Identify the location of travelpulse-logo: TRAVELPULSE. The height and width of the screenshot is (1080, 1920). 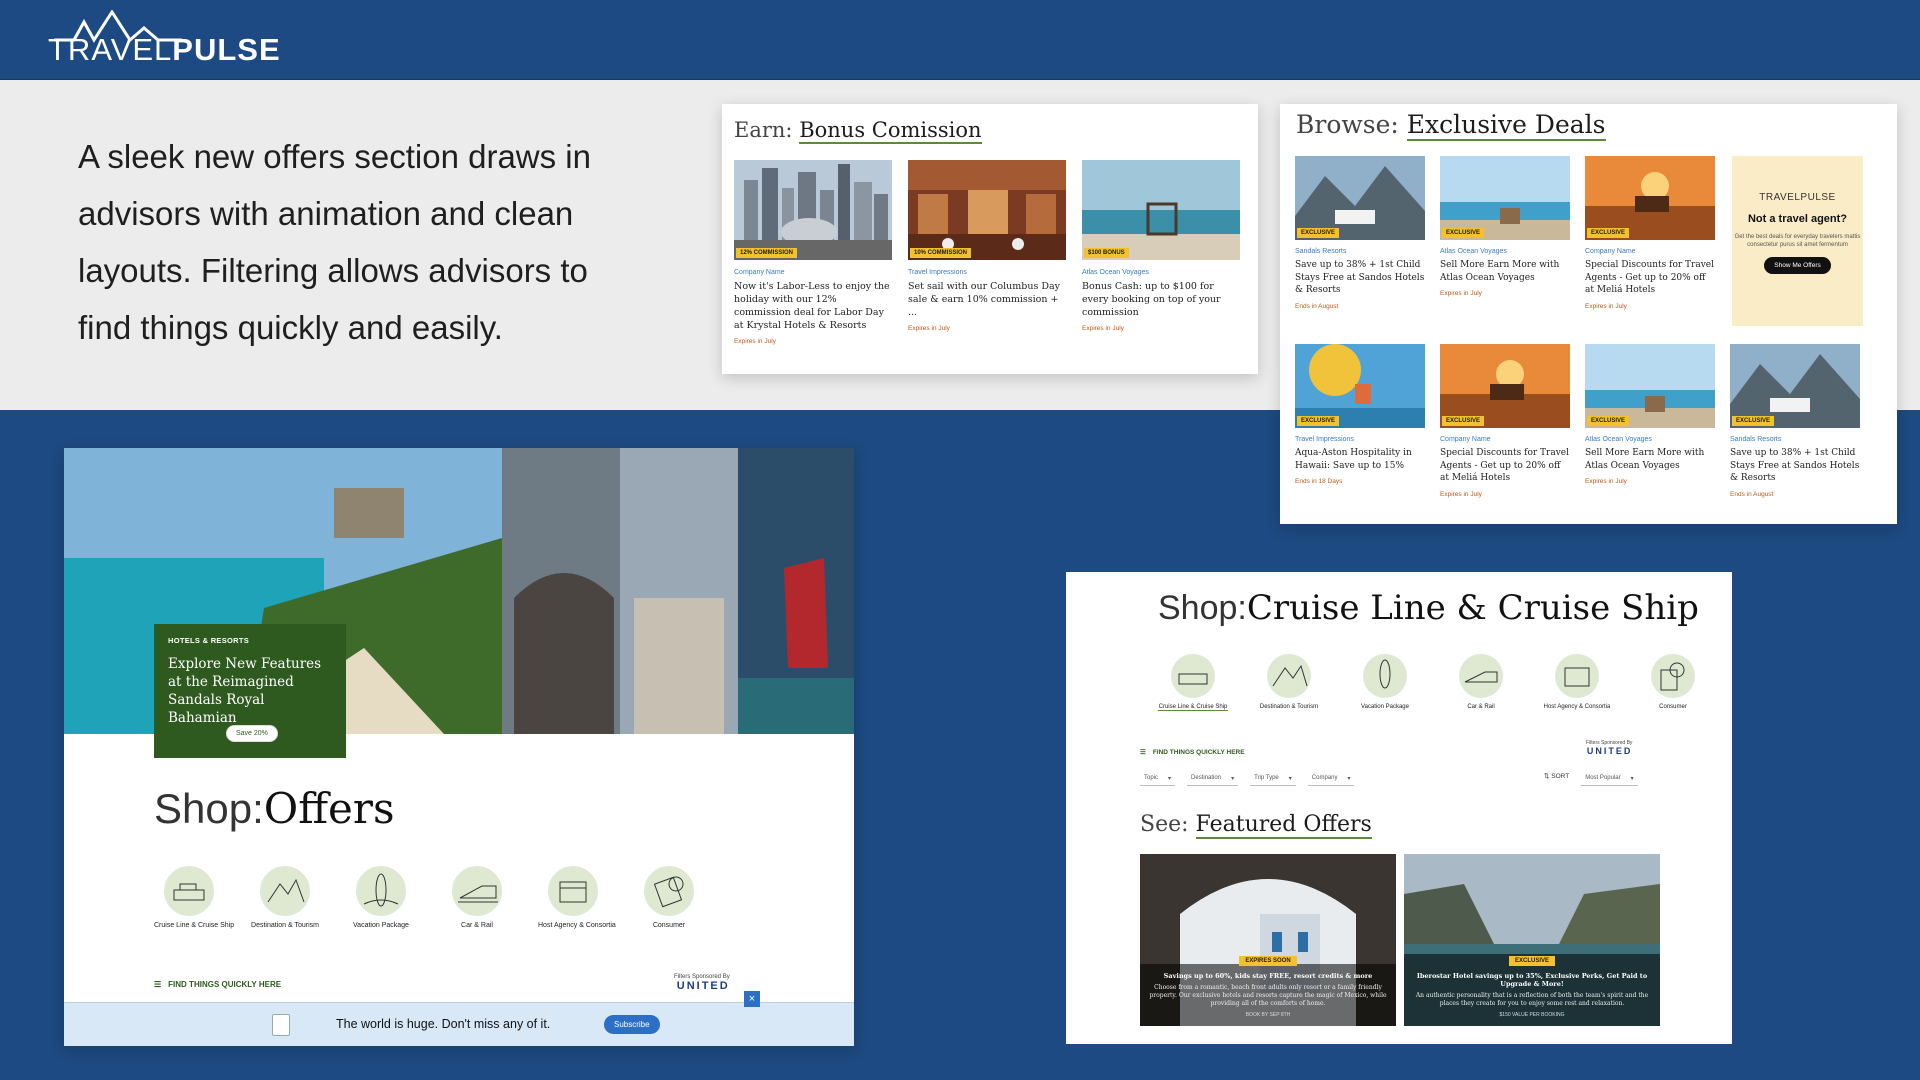
(168, 40).